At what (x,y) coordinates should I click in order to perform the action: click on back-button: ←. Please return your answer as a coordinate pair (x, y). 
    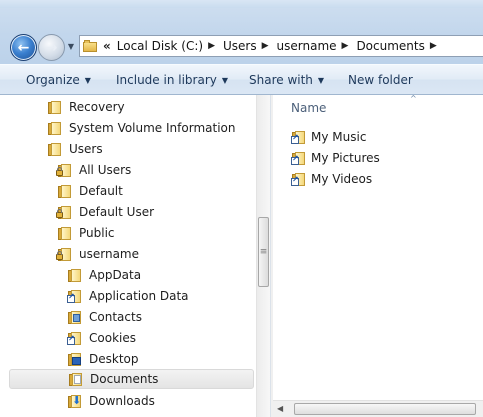
    Looking at the image, I should click on (23, 47).